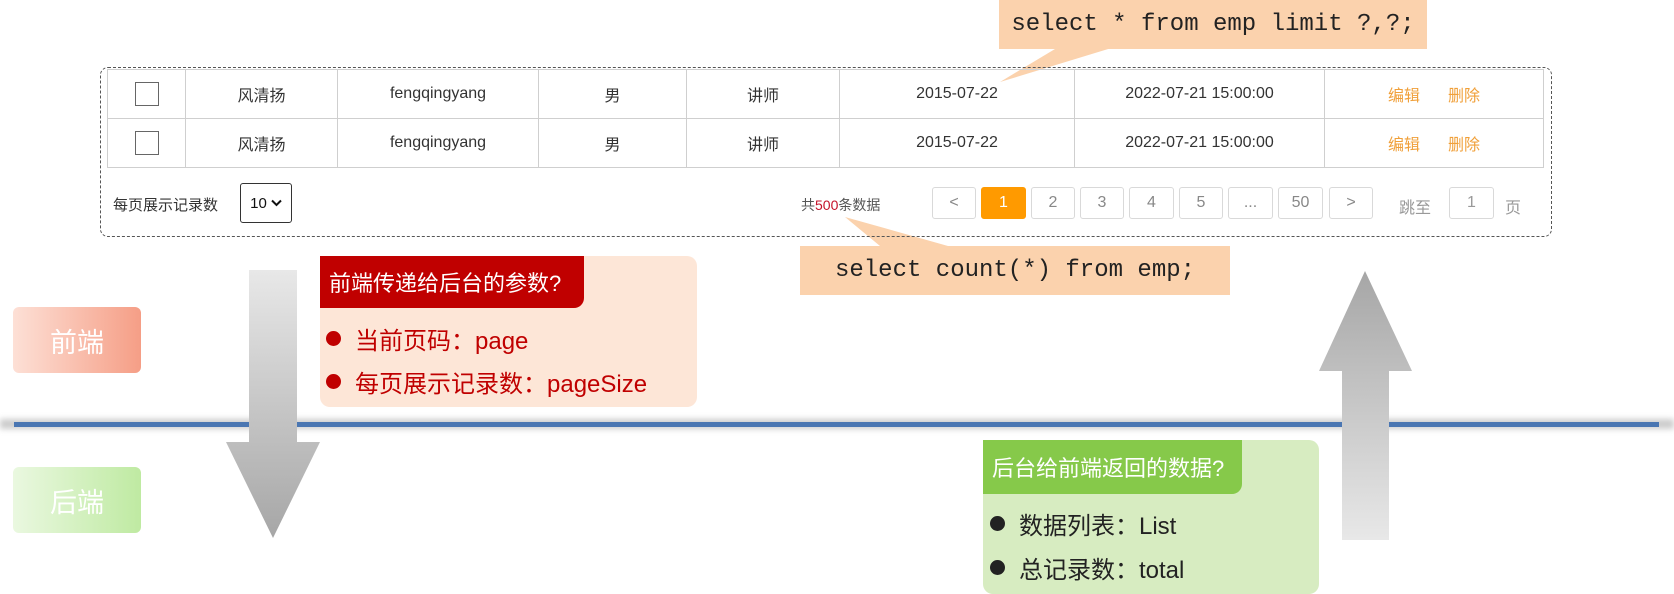 This screenshot has width=1674, height=594. I want to click on page-button-5: 5, so click(1201, 203).